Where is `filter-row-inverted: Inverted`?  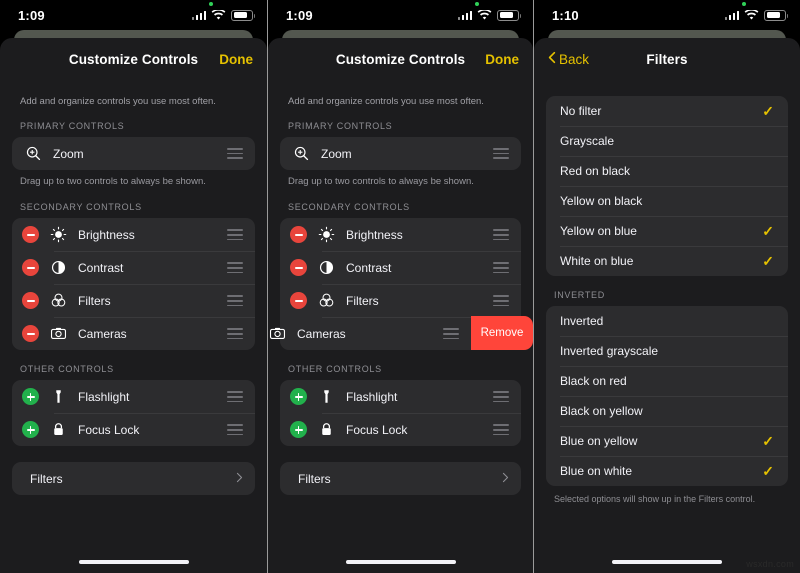
filter-row-inverted: Inverted is located at coordinates (667, 321).